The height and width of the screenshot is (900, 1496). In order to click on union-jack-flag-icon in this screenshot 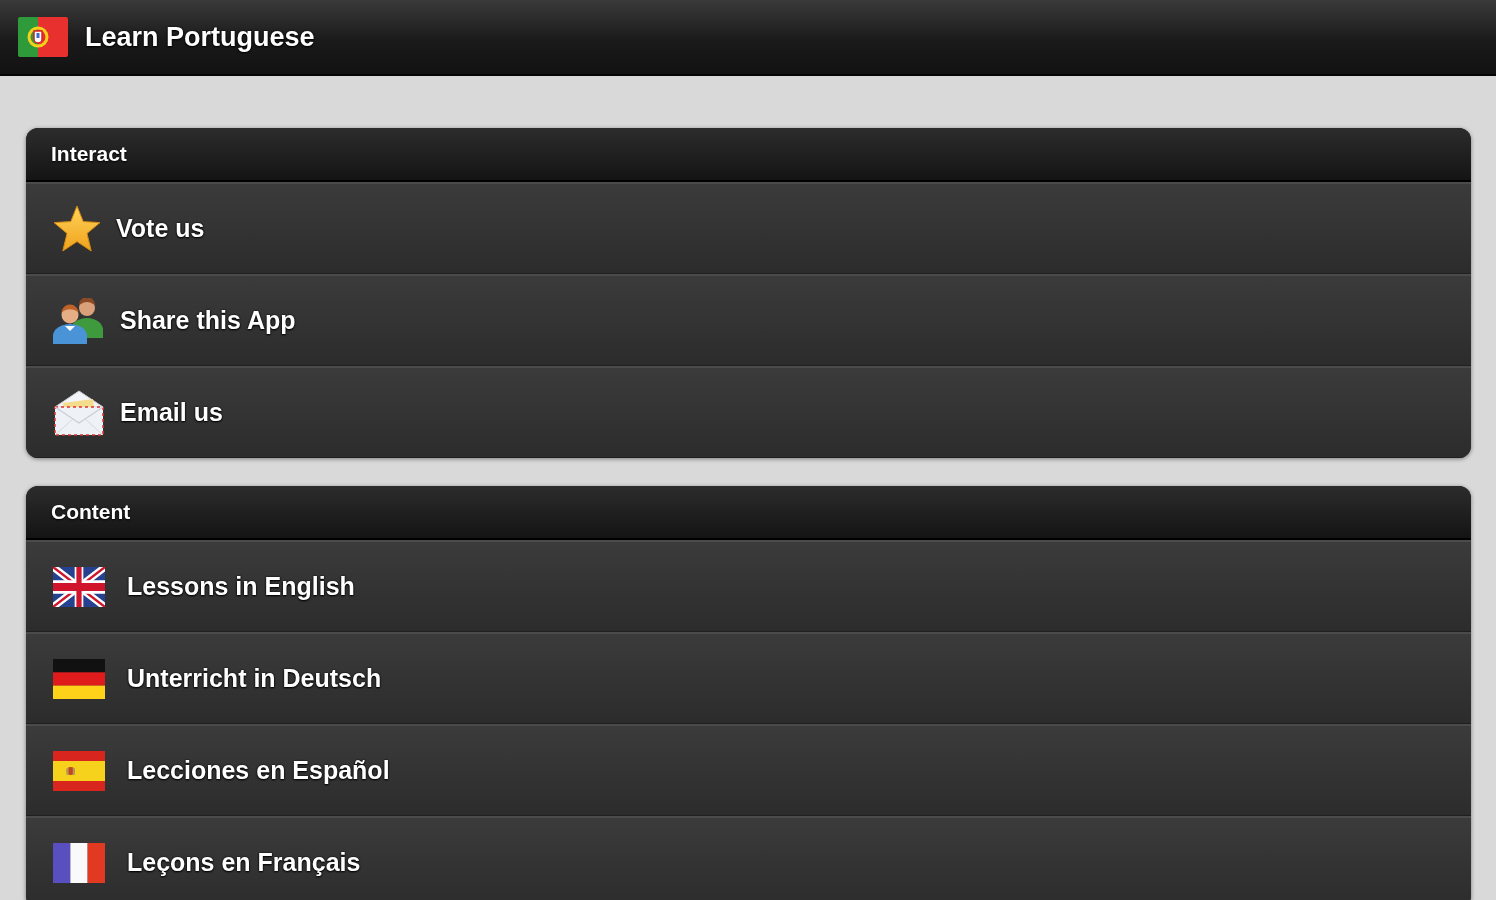, I will do `click(79, 586)`.